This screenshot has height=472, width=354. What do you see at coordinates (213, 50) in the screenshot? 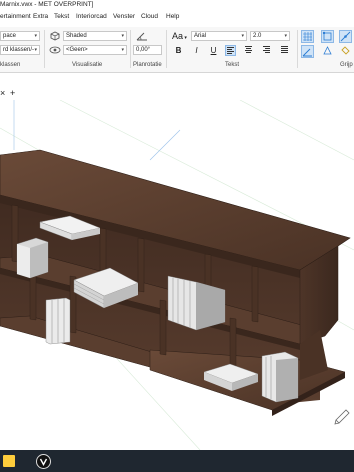
I see `underline-button: U` at bounding box center [213, 50].